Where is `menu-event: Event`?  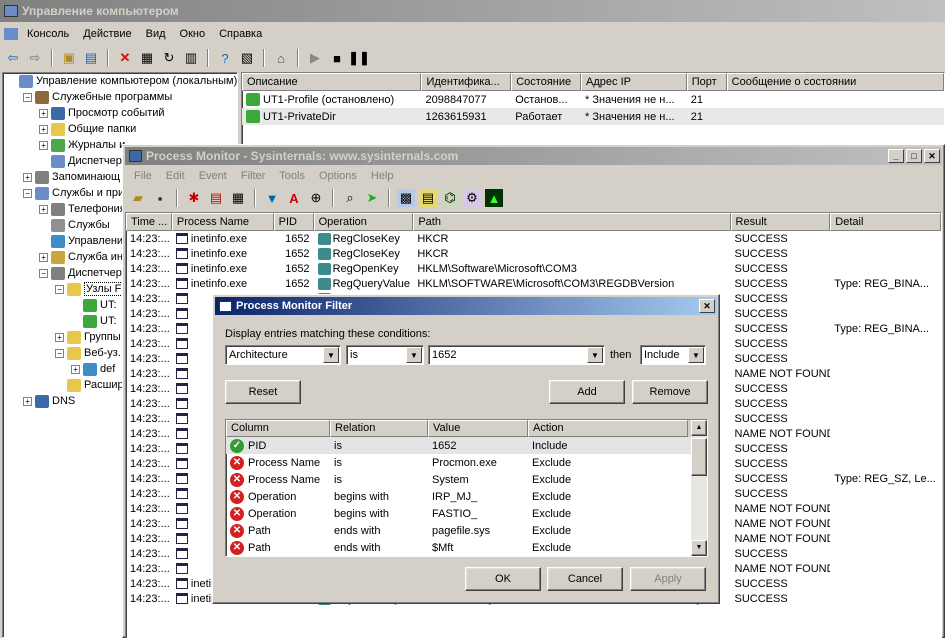 menu-event: Event is located at coordinates (213, 176).